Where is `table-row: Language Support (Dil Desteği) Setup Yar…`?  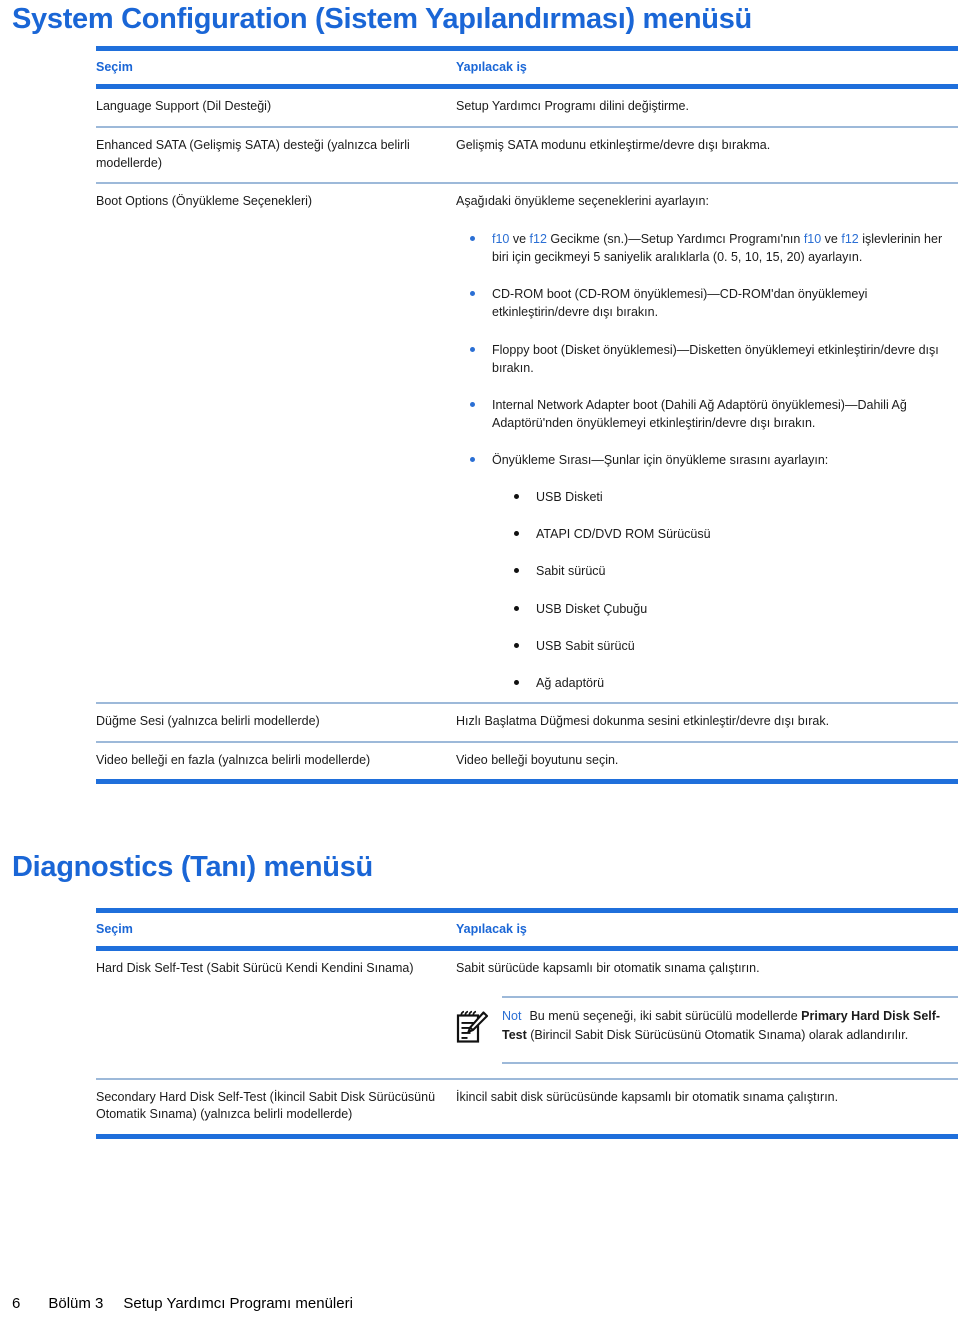 table-row: Language Support (Dil Desteği) Setup Yar… is located at coordinates (527, 107).